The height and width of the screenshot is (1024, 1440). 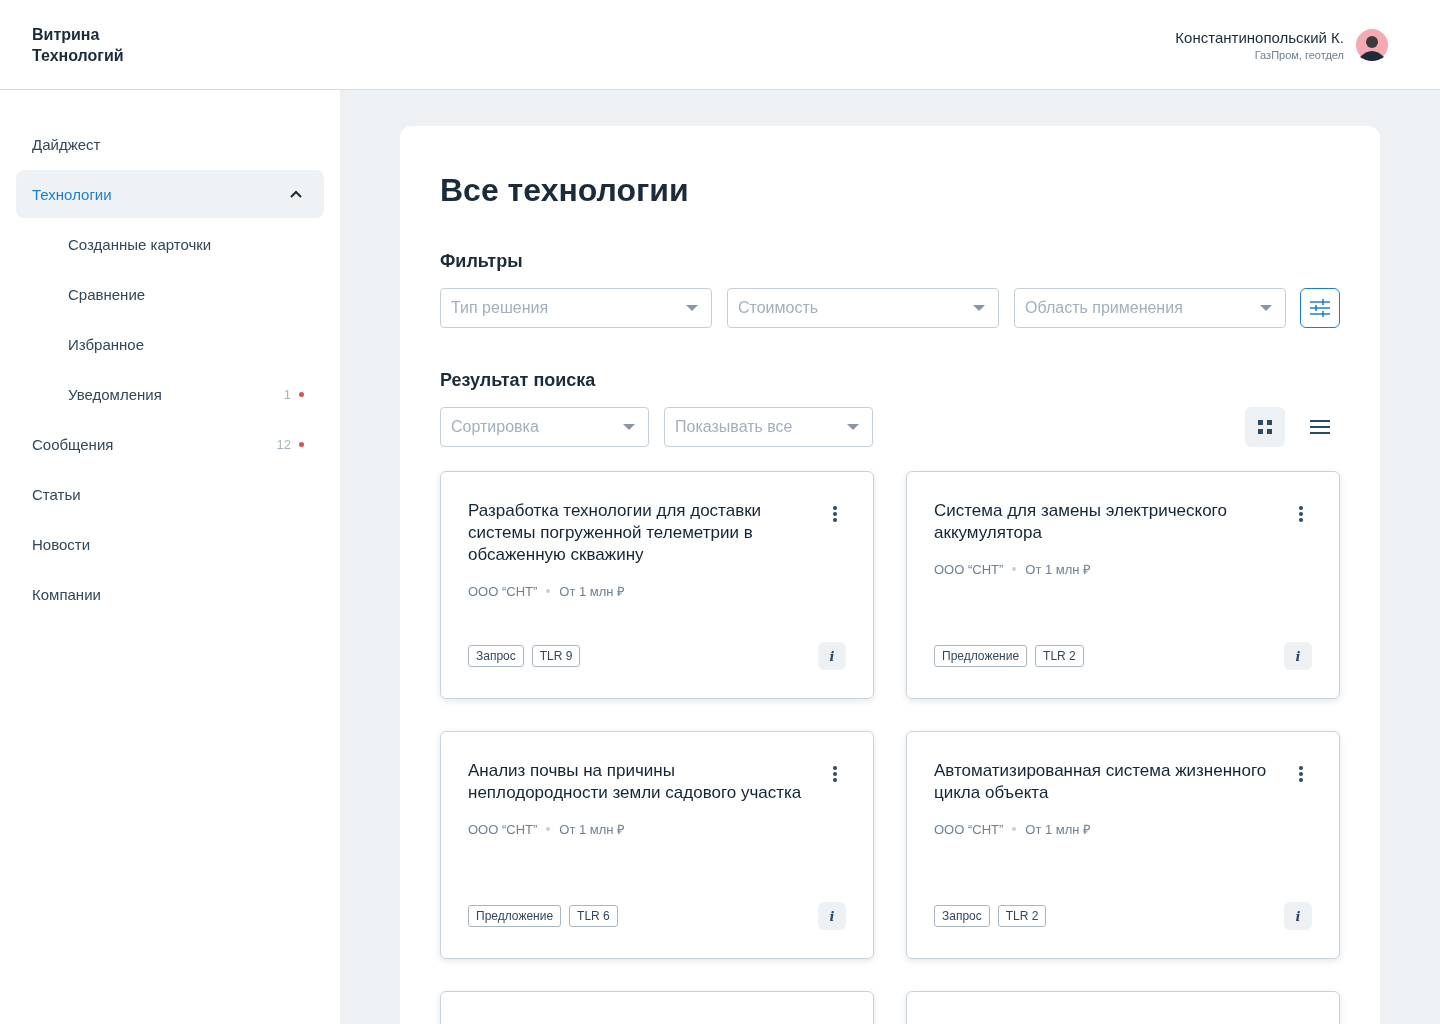 I want to click on sidebar-item: Компании, so click(x=170, y=594).